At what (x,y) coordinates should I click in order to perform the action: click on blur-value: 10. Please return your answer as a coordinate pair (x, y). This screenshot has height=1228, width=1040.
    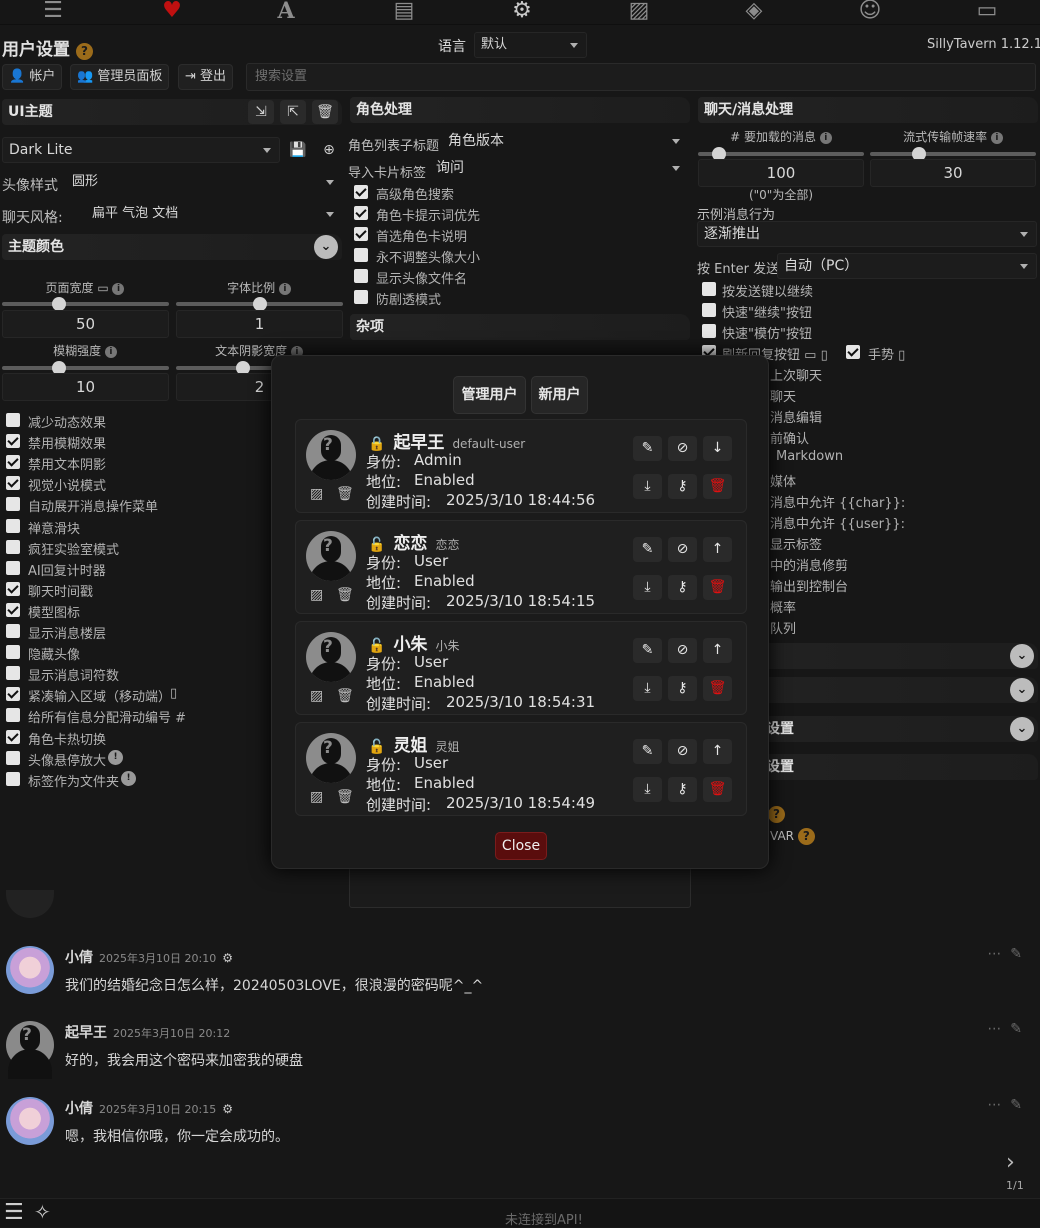
    Looking at the image, I should click on (85, 387).